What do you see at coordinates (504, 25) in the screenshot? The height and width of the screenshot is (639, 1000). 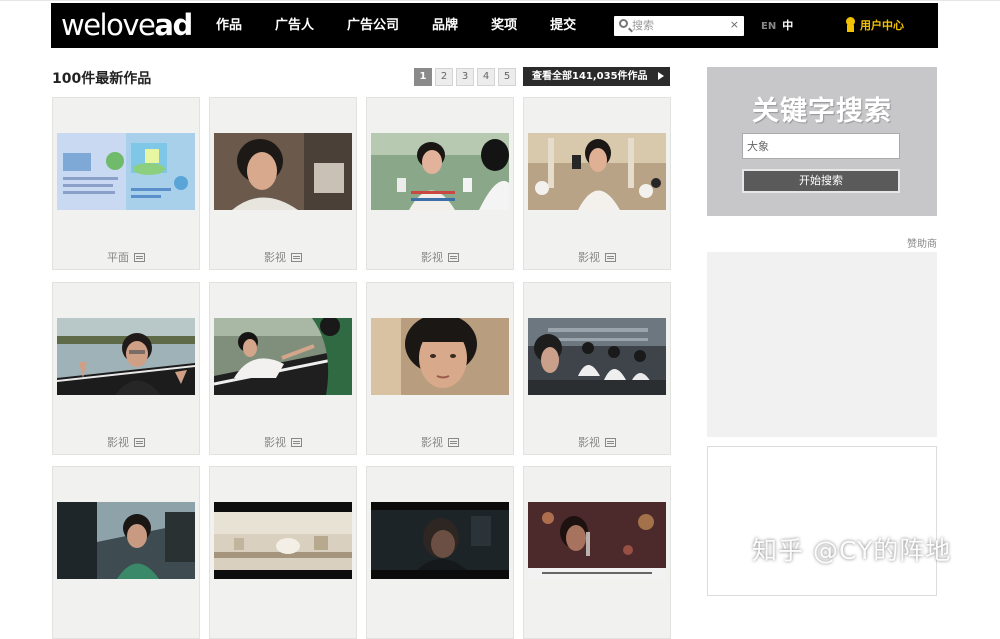 I see `nav-item-awards: 奖项` at bounding box center [504, 25].